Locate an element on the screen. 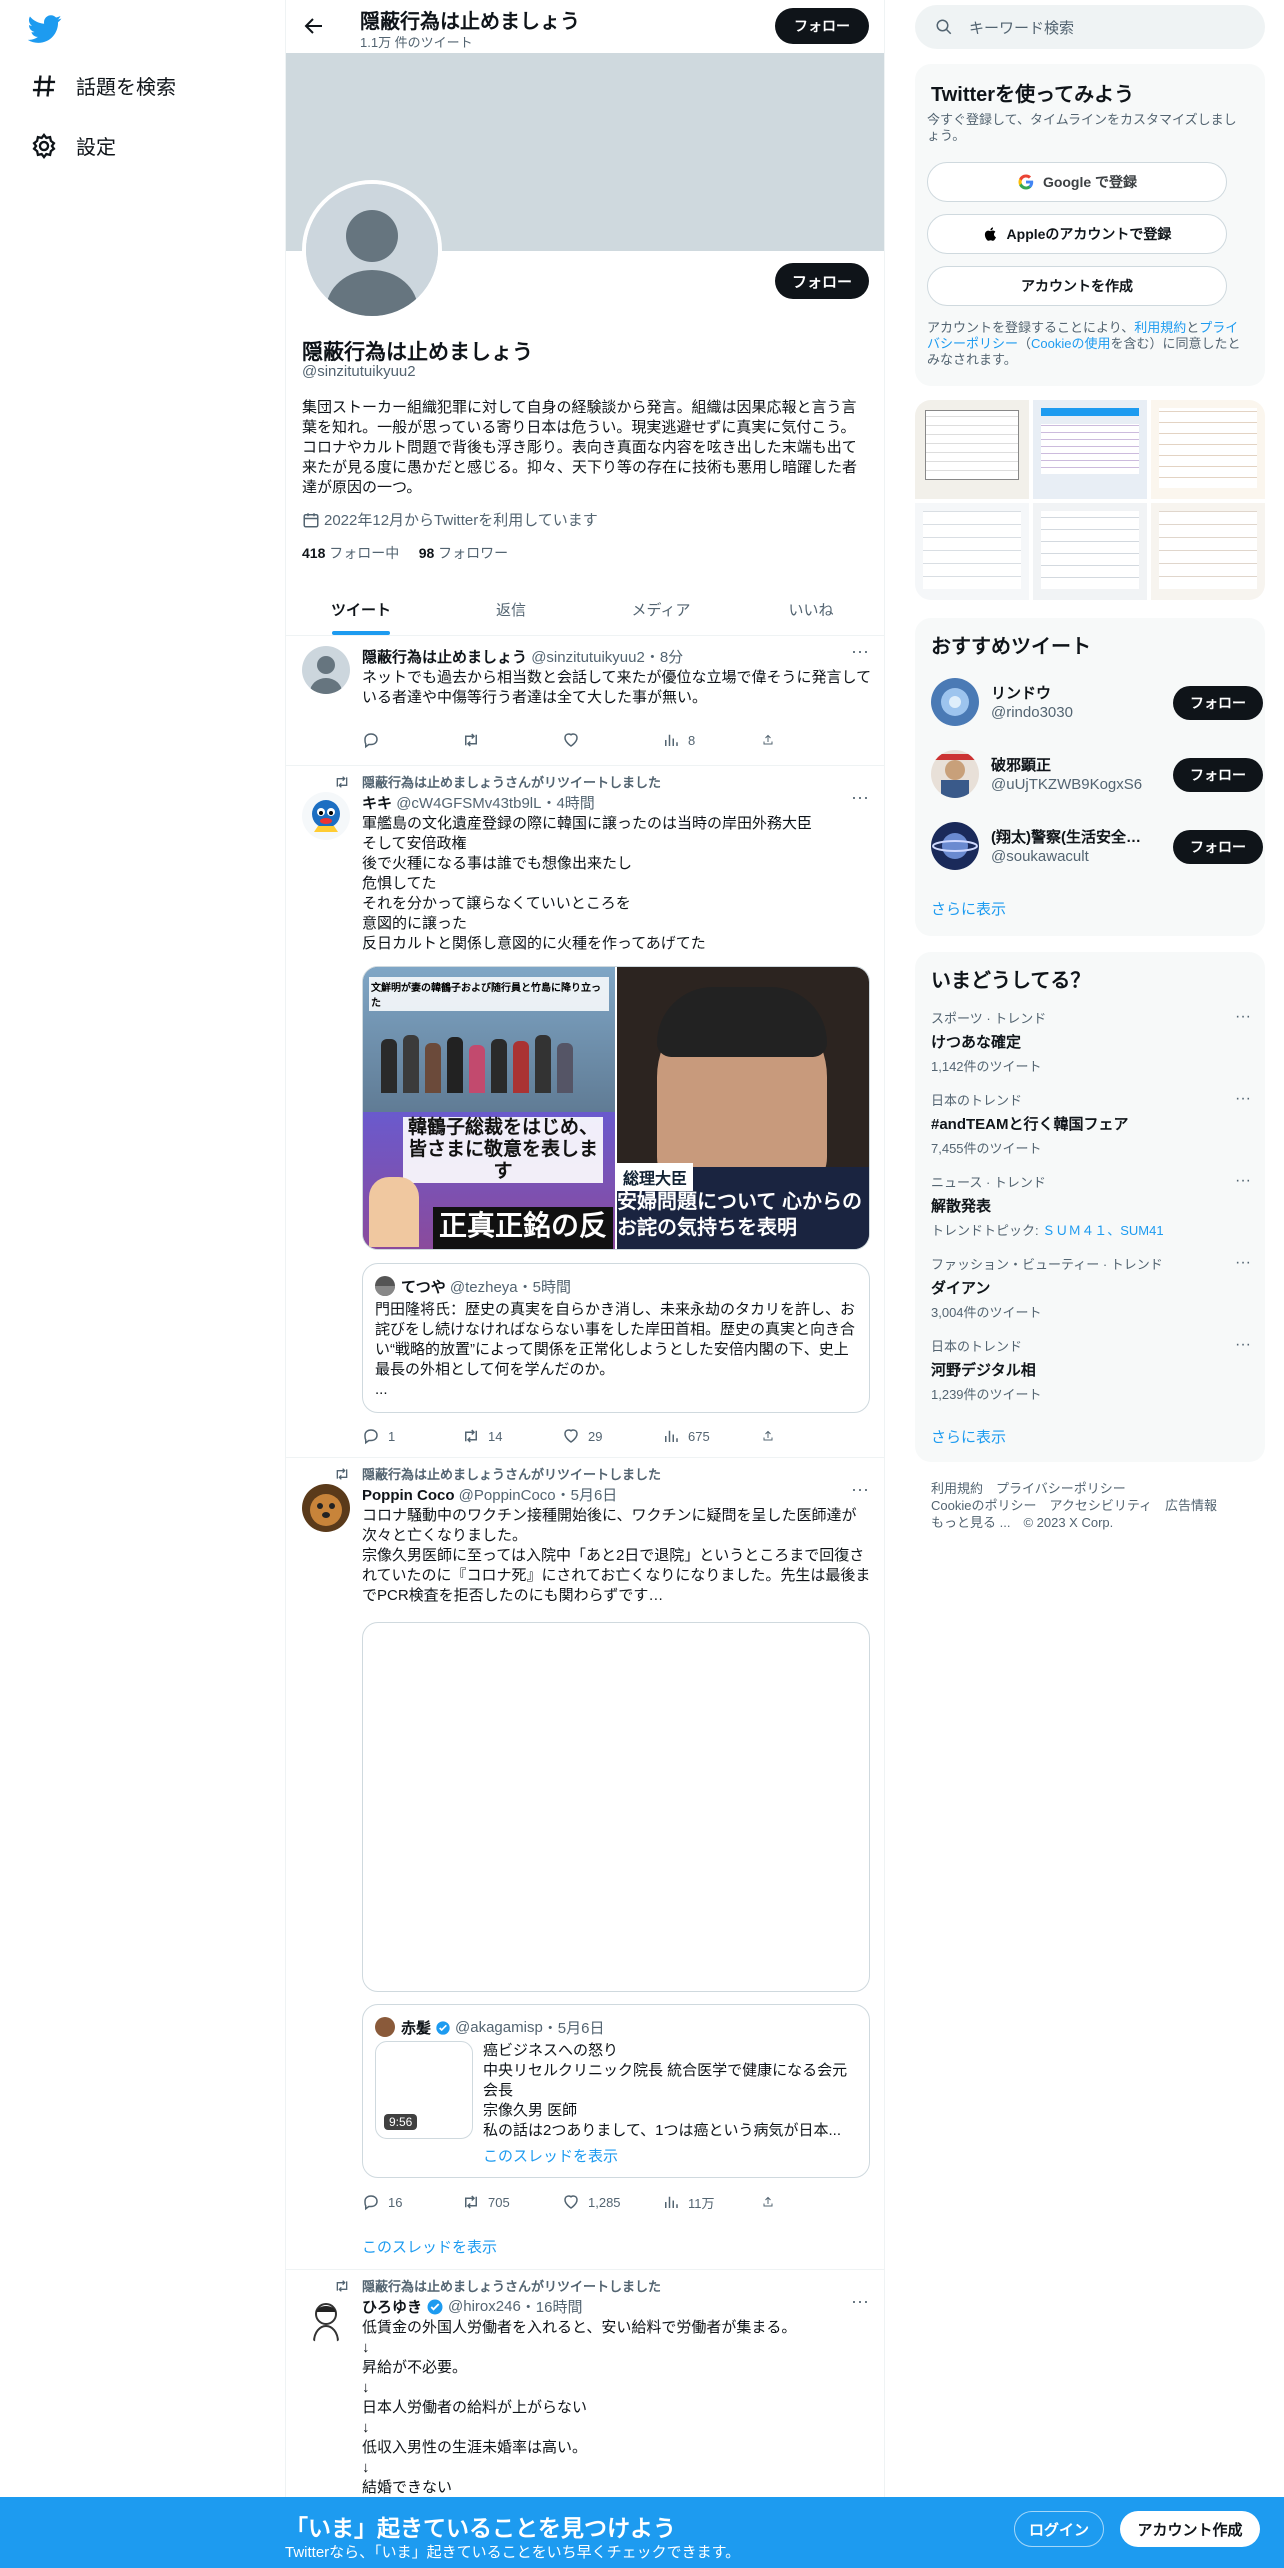 Image resolution: width=1284 pixels, height=2568 pixels. like-button: 29 is located at coordinates (602, 1436).